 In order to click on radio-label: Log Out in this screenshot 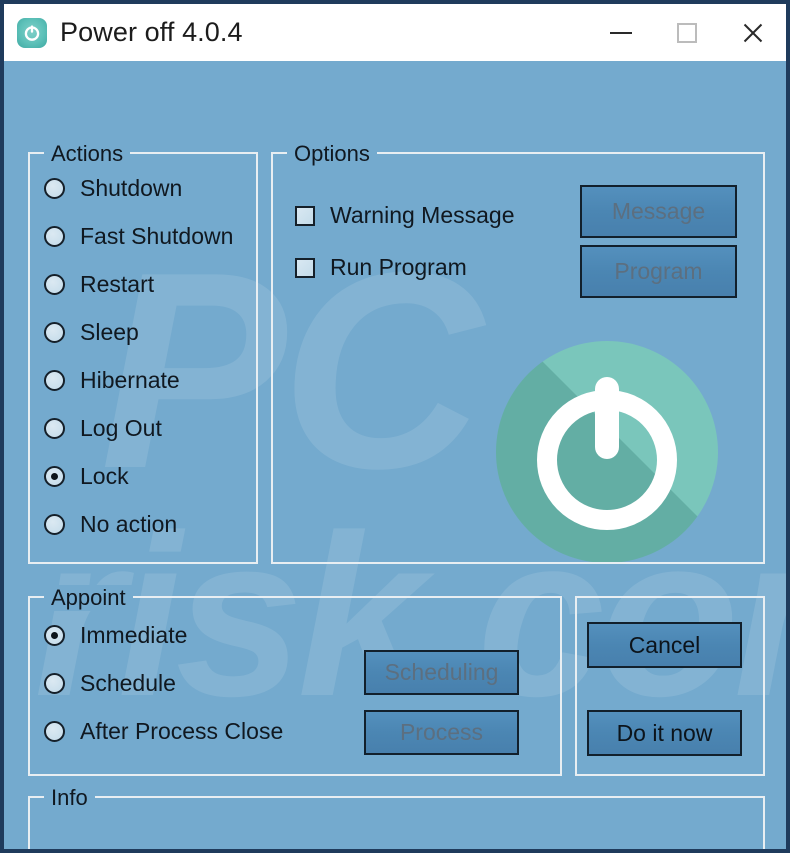, I will do `click(121, 428)`.